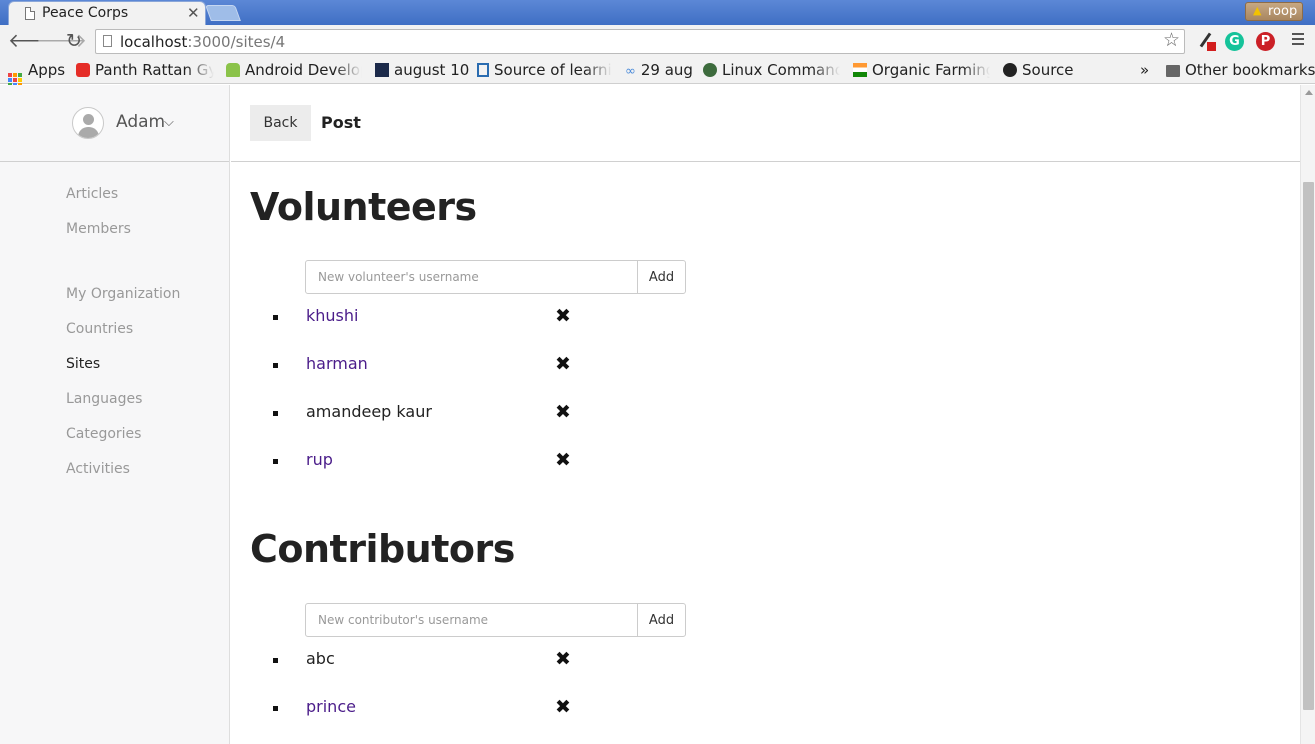 The image size is (1315, 744). Describe the element at coordinates (154, 70) in the screenshot. I see `bookmark-label: Panth Rattan Gya` at that location.